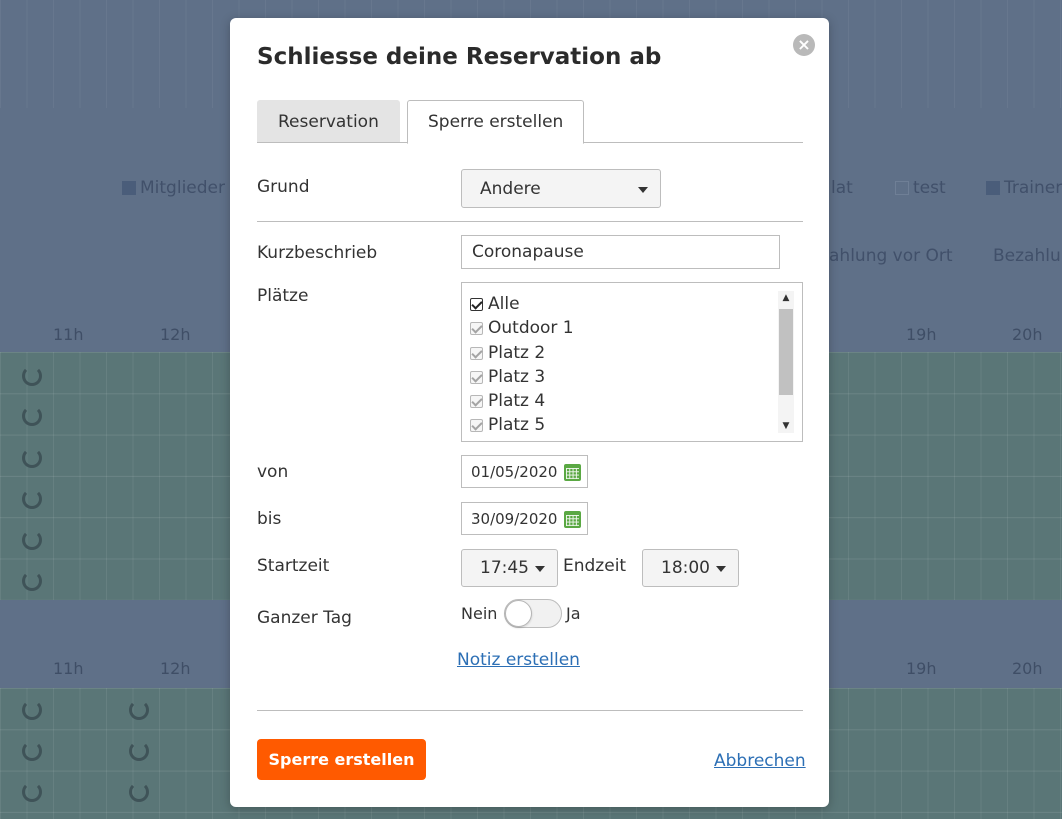 The image size is (1062, 819). What do you see at coordinates (304, 618) in the screenshot?
I see `ganzer-tag-label: Ganzer Tag` at bounding box center [304, 618].